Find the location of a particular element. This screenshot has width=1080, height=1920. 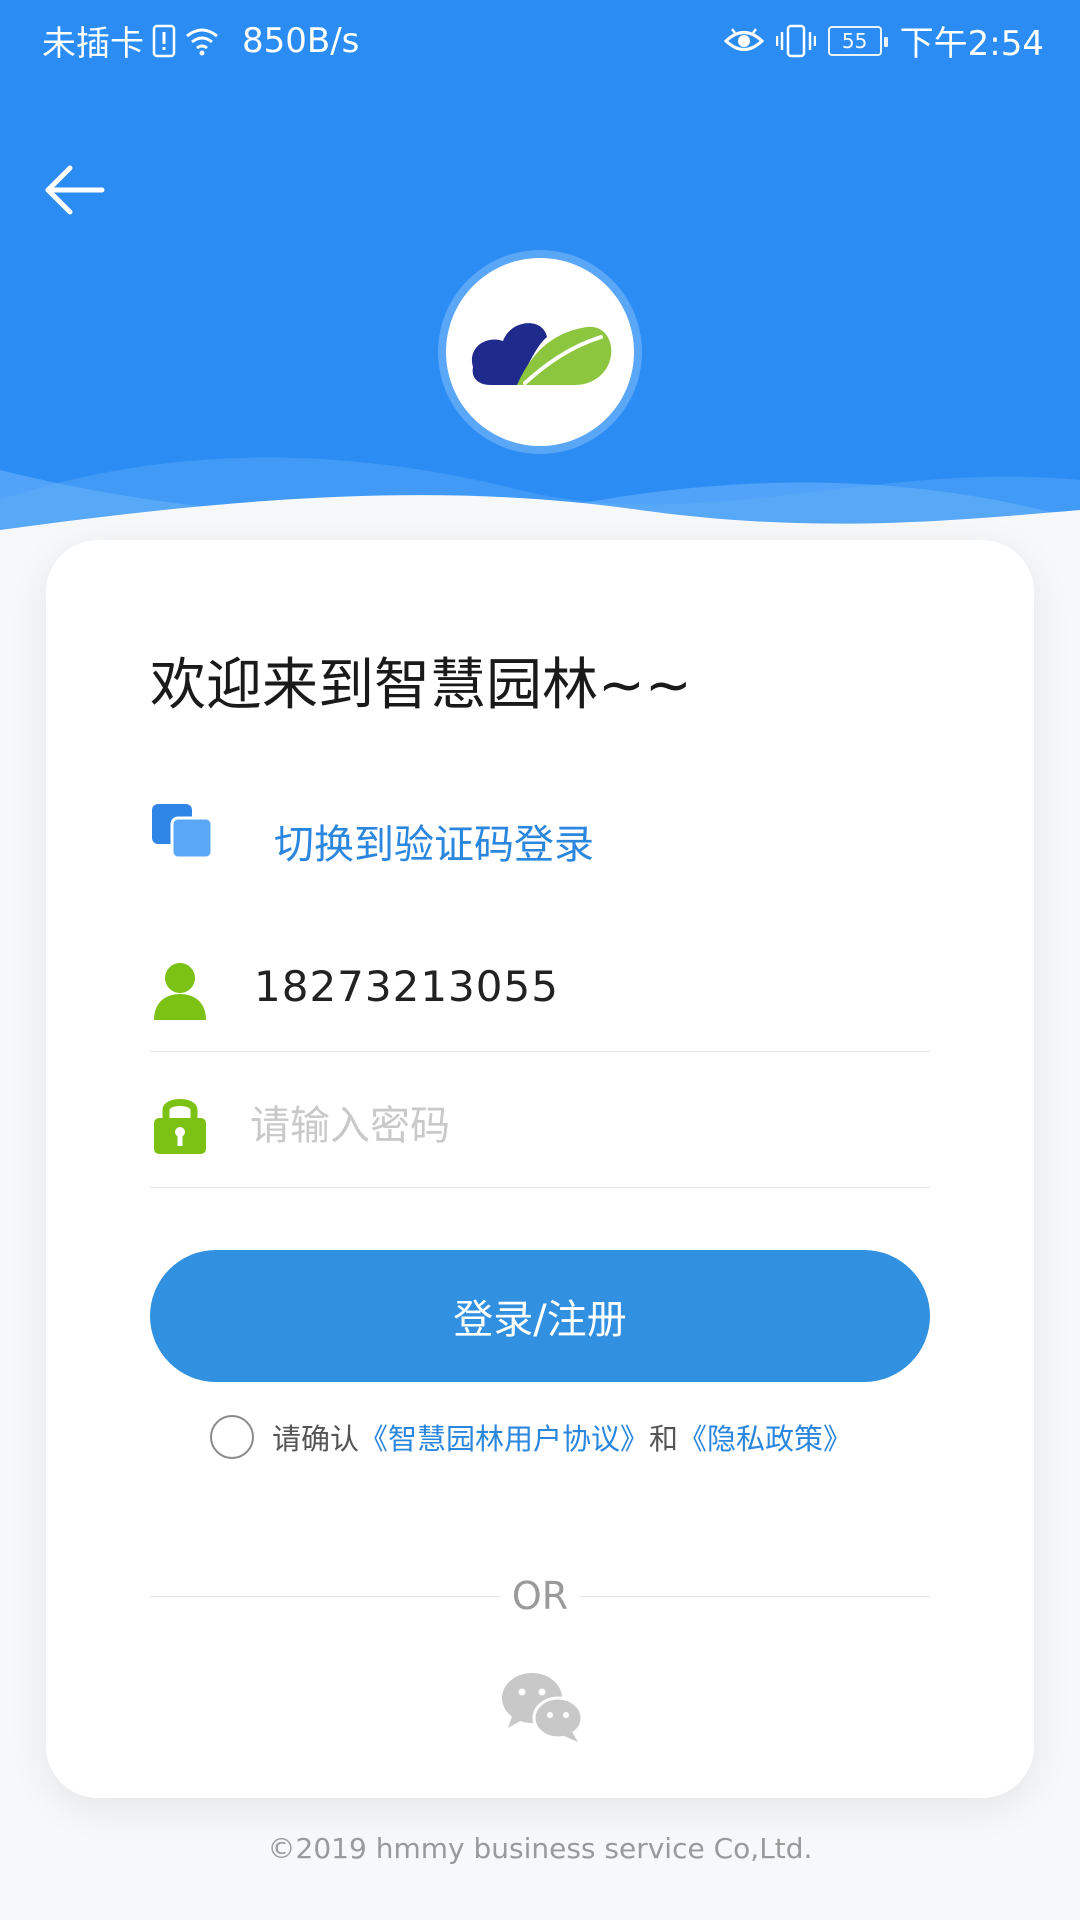

cloud-leaf-logo is located at coordinates (541, 354).